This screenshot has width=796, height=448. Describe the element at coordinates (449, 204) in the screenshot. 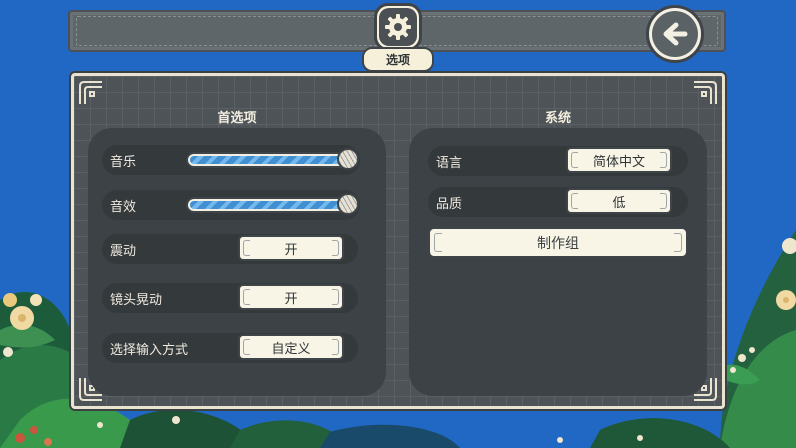

I see `quality-label: 品质` at that location.